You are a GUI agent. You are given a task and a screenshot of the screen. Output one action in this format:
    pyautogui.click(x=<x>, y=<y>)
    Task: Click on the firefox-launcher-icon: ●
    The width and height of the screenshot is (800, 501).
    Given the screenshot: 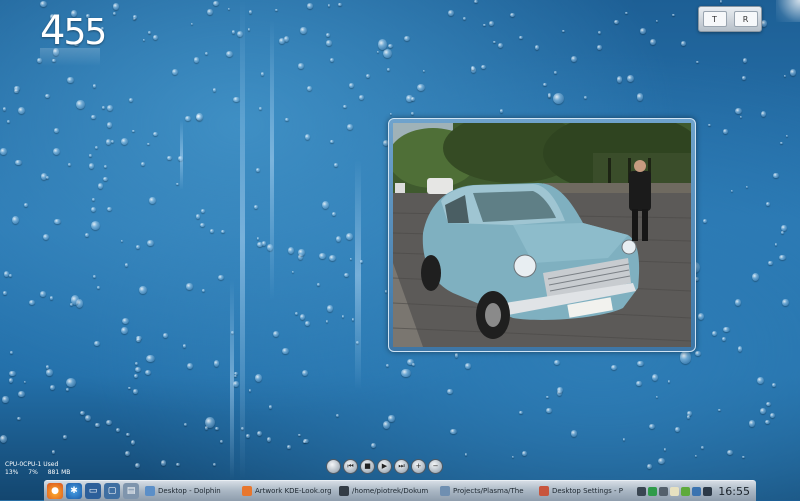 What is the action you would take?
    pyautogui.click(x=55, y=491)
    